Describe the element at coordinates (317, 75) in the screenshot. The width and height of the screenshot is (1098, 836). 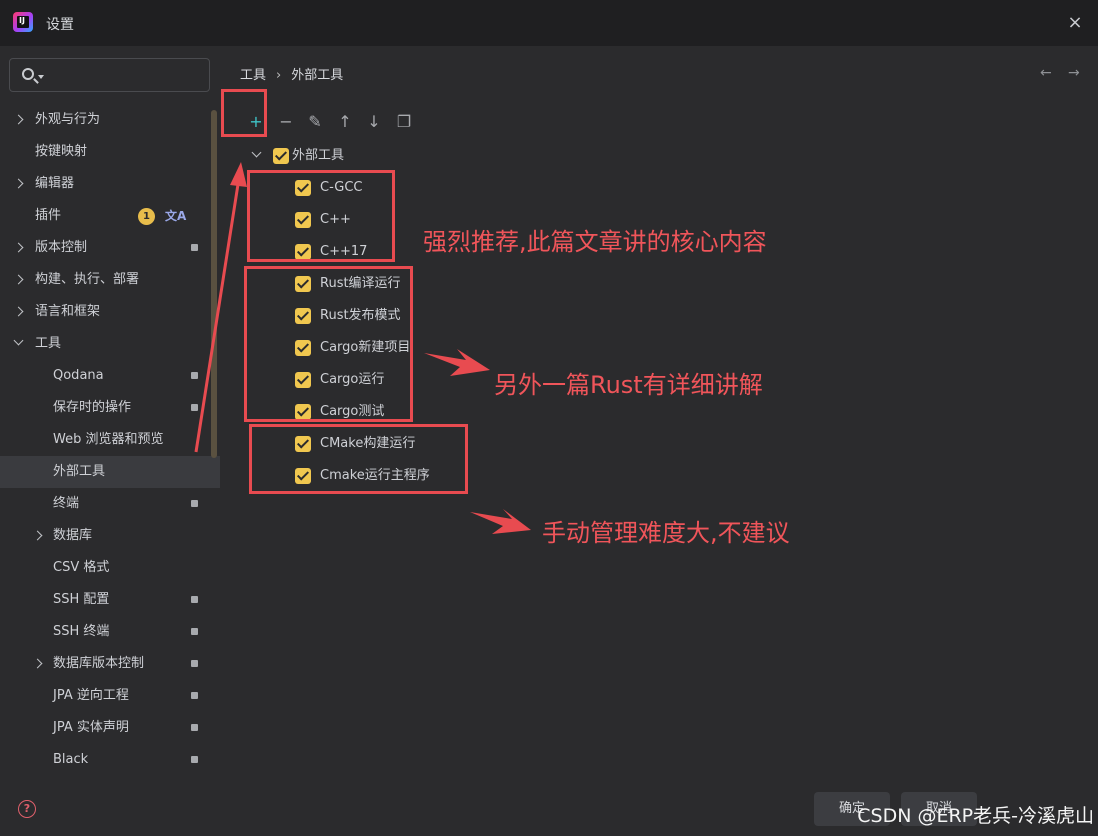
I see `breadcrumb-current: 外部工具` at that location.